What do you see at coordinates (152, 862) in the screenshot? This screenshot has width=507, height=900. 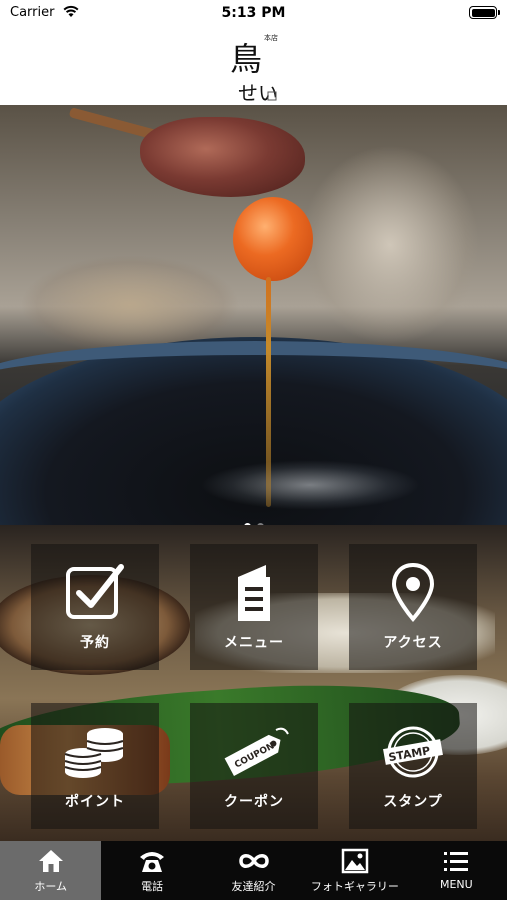 I see `phone-icon` at bounding box center [152, 862].